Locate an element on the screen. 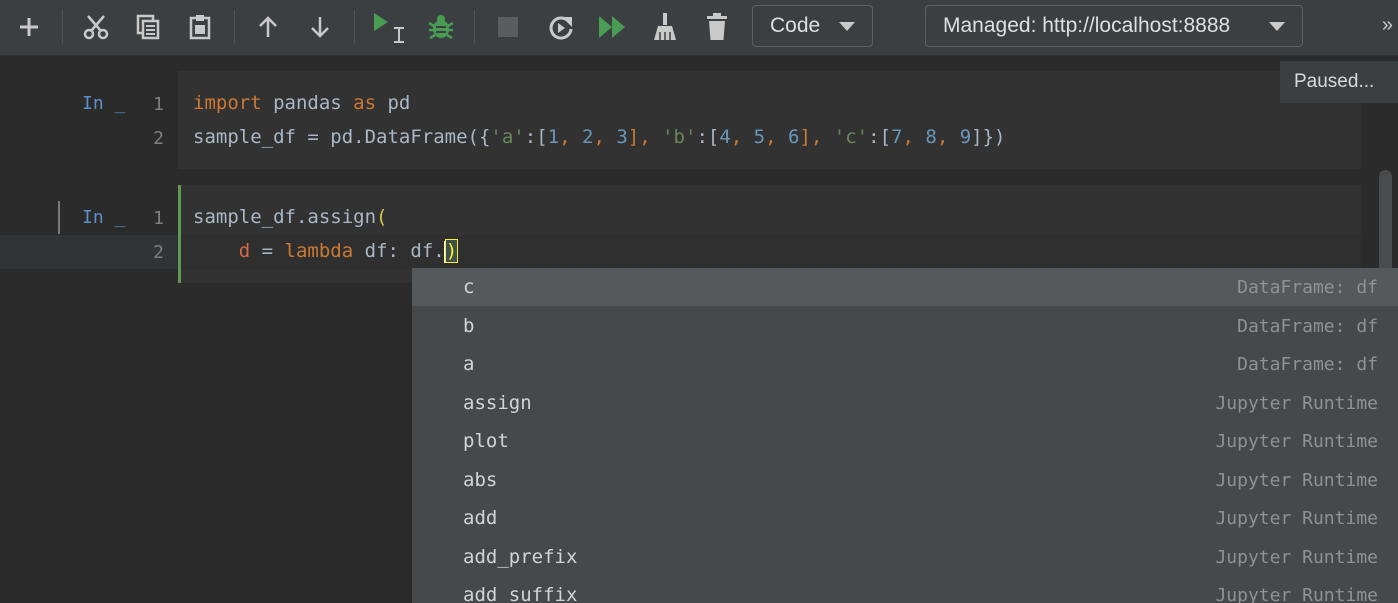 The height and width of the screenshot is (603, 1398). cut-icon is located at coordinates (96, 27).